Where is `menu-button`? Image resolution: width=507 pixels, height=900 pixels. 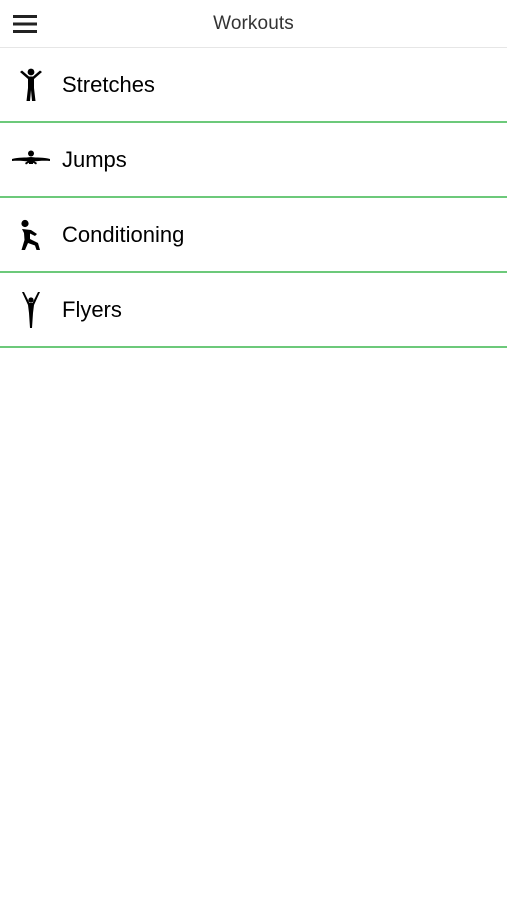 menu-button is located at coordinates (25, 24).